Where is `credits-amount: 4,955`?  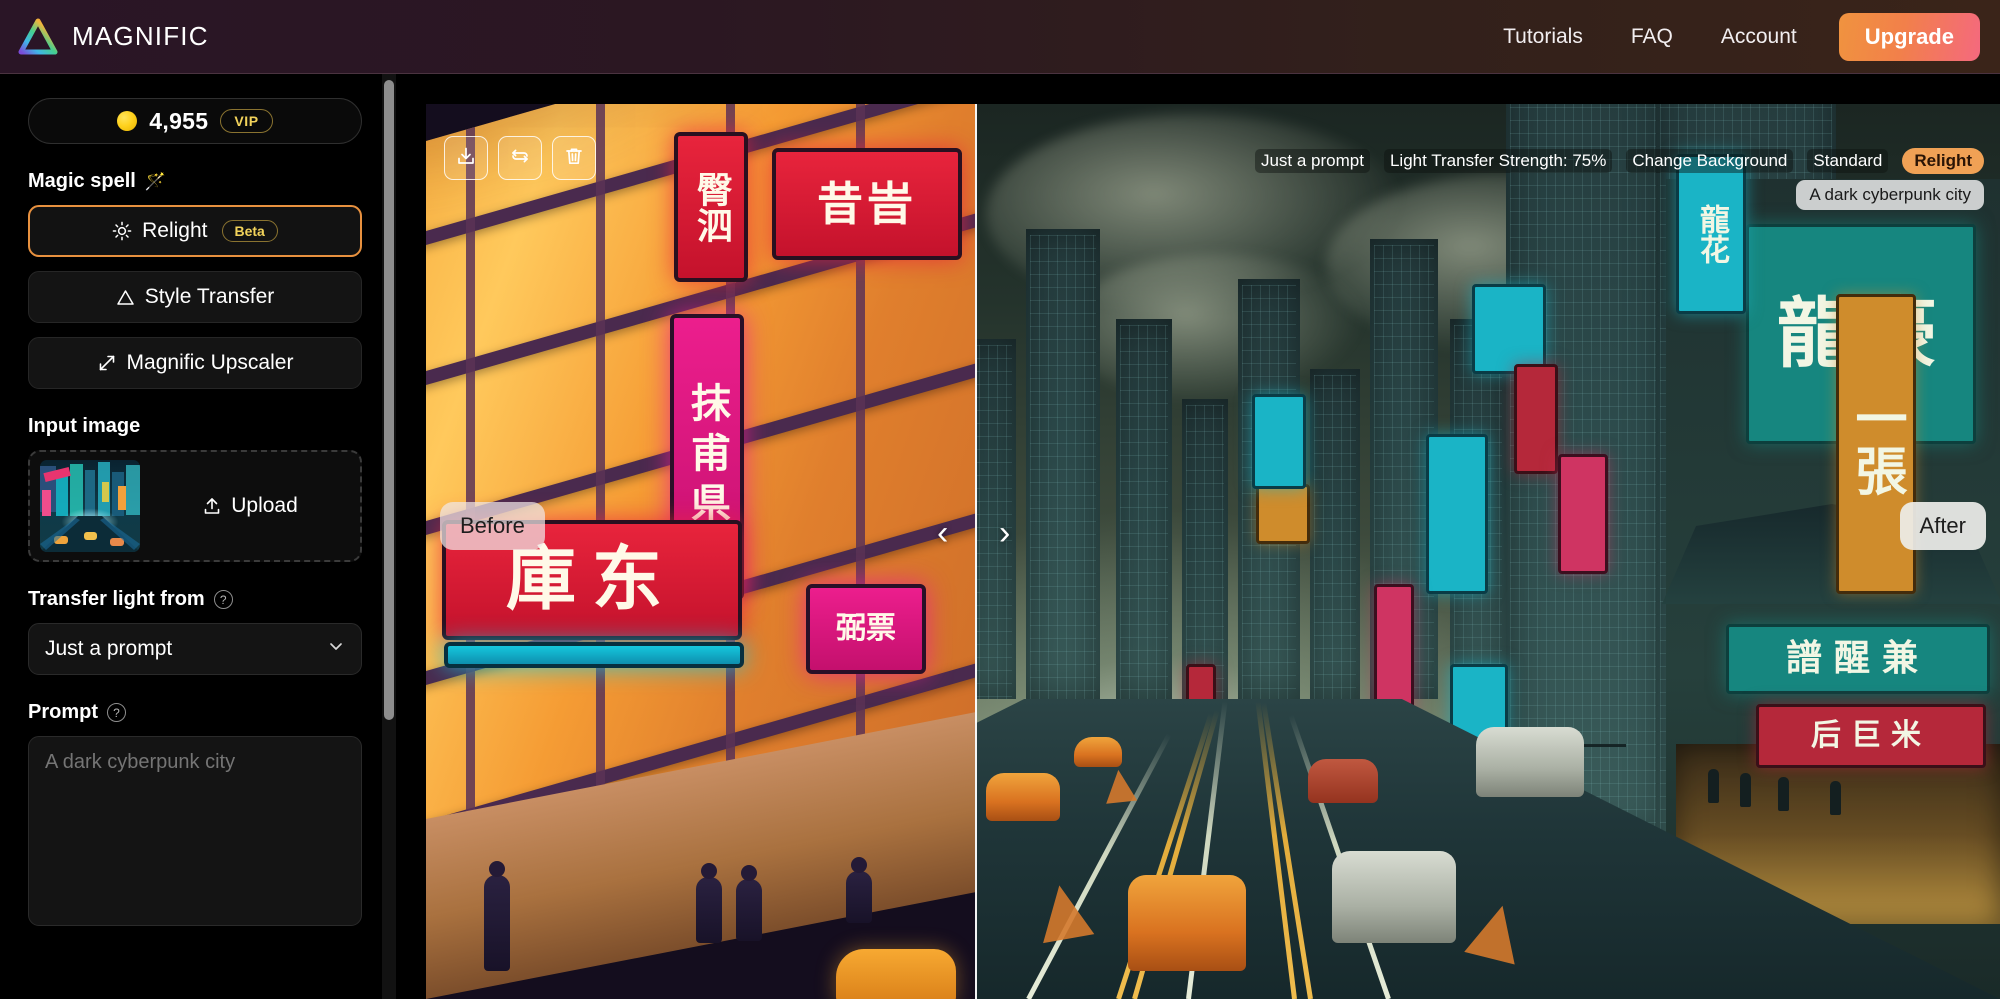
credits-amount: 4,955 is located at coordinates (179, 120).